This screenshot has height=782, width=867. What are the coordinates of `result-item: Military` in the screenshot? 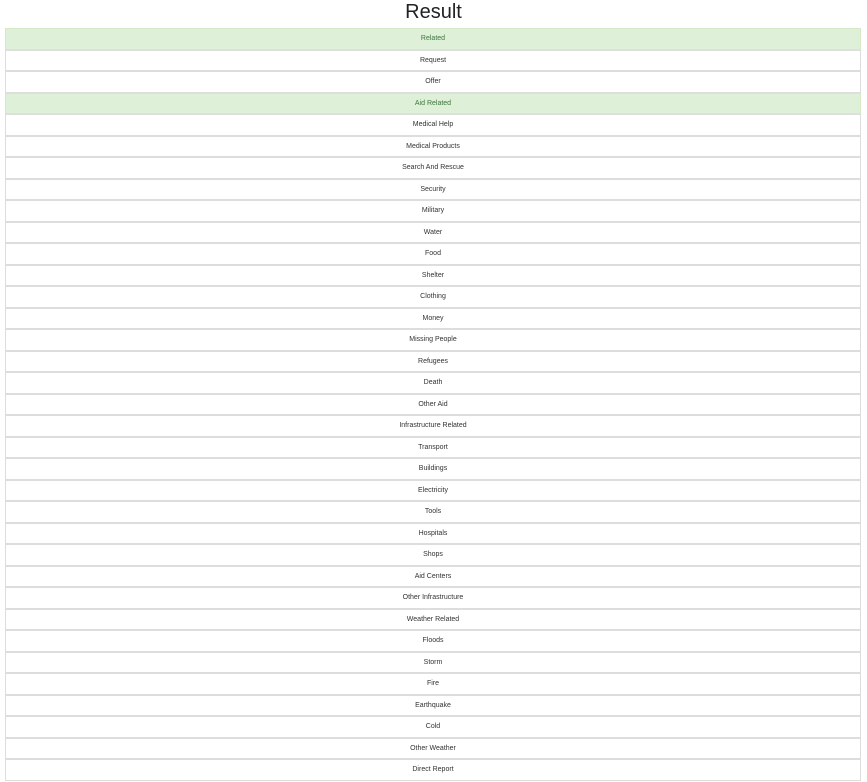 It's located at (433, 211).